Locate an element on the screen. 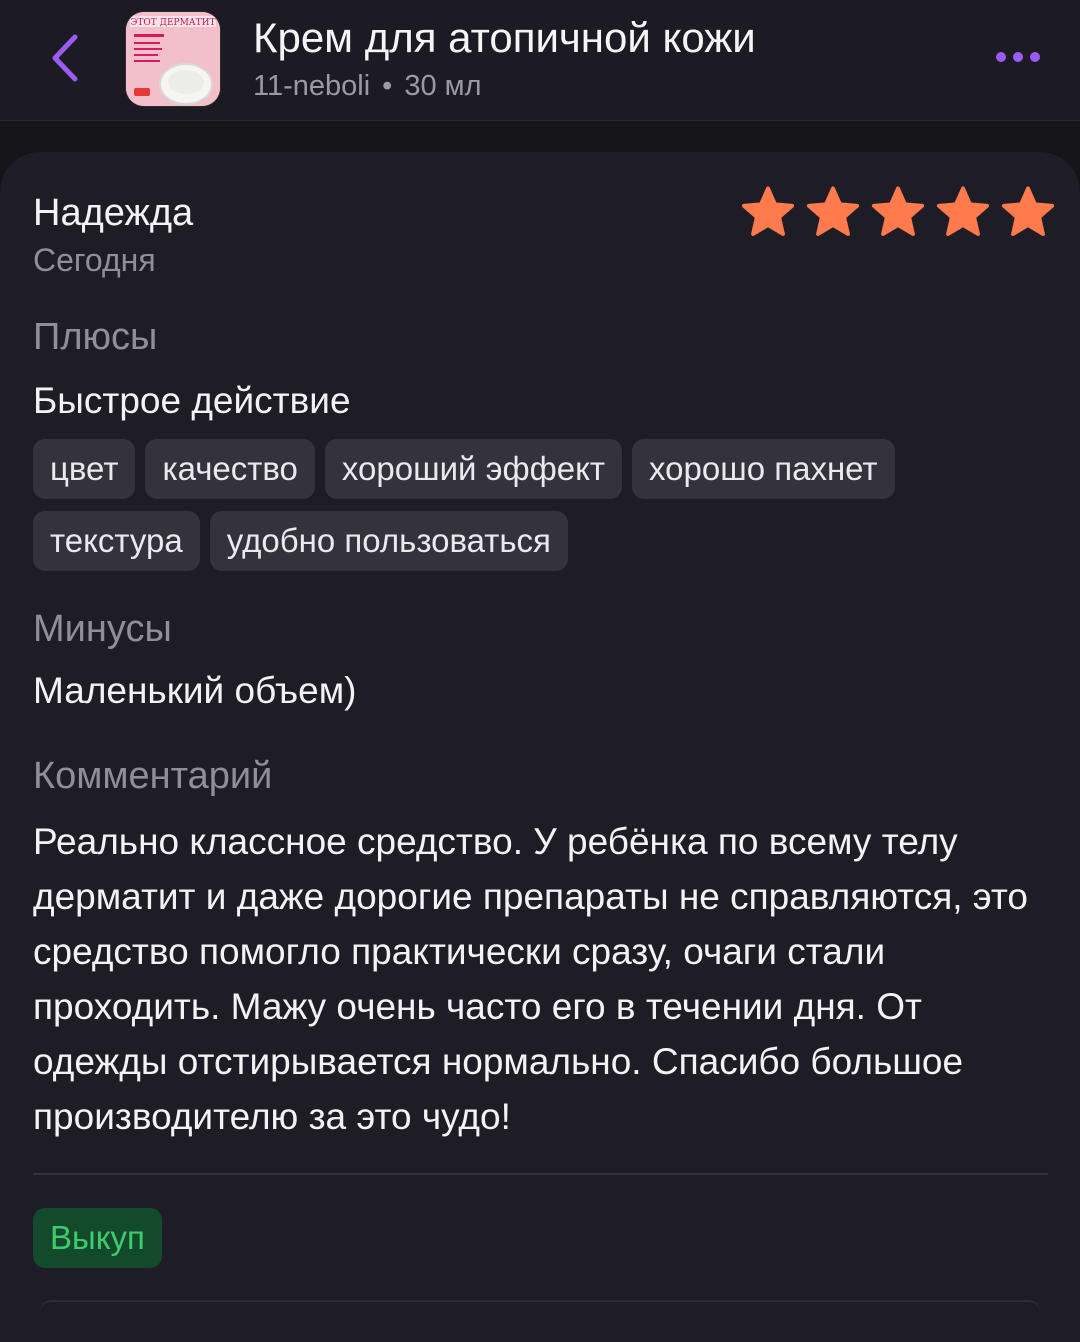 This screenshot has height=1342, width=1080. more-dots-icon is located at coordinates (1001, 57).